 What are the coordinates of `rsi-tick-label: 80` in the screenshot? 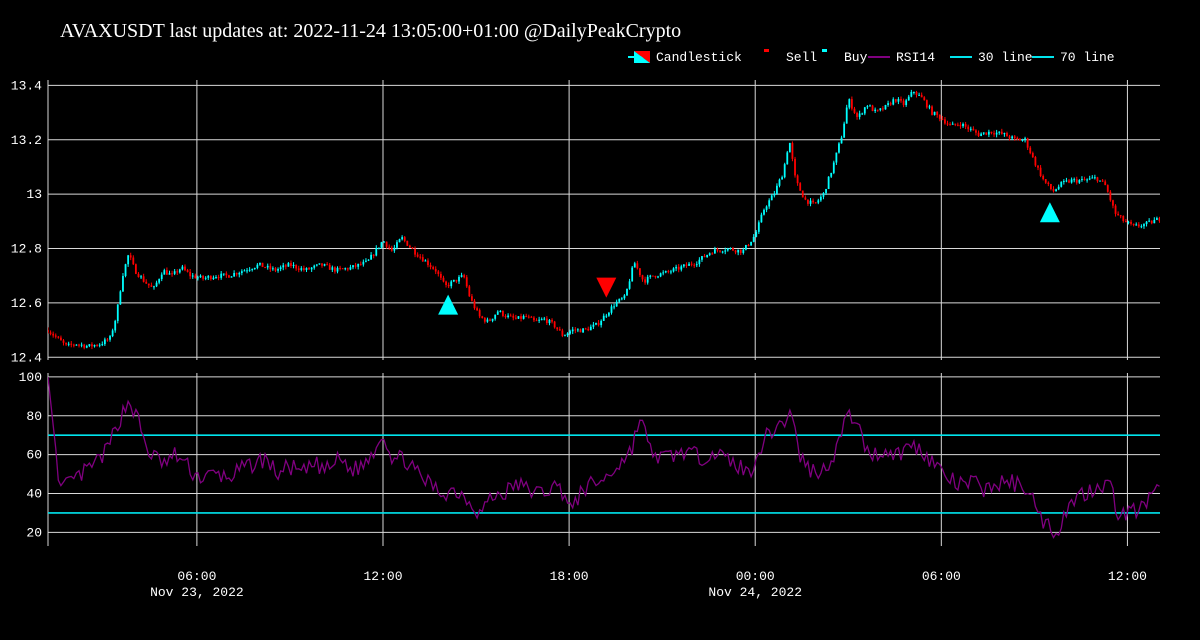 It's located at (34, 416).